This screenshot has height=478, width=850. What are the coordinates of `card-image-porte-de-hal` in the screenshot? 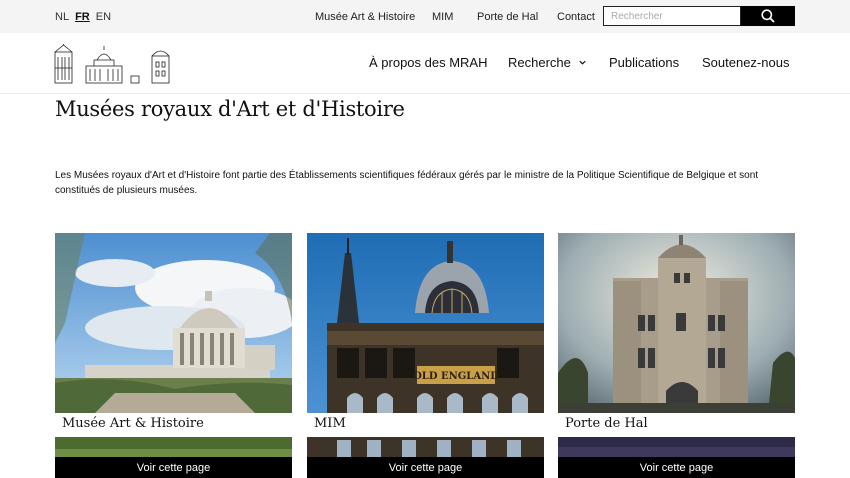 It's located at (676, 323).